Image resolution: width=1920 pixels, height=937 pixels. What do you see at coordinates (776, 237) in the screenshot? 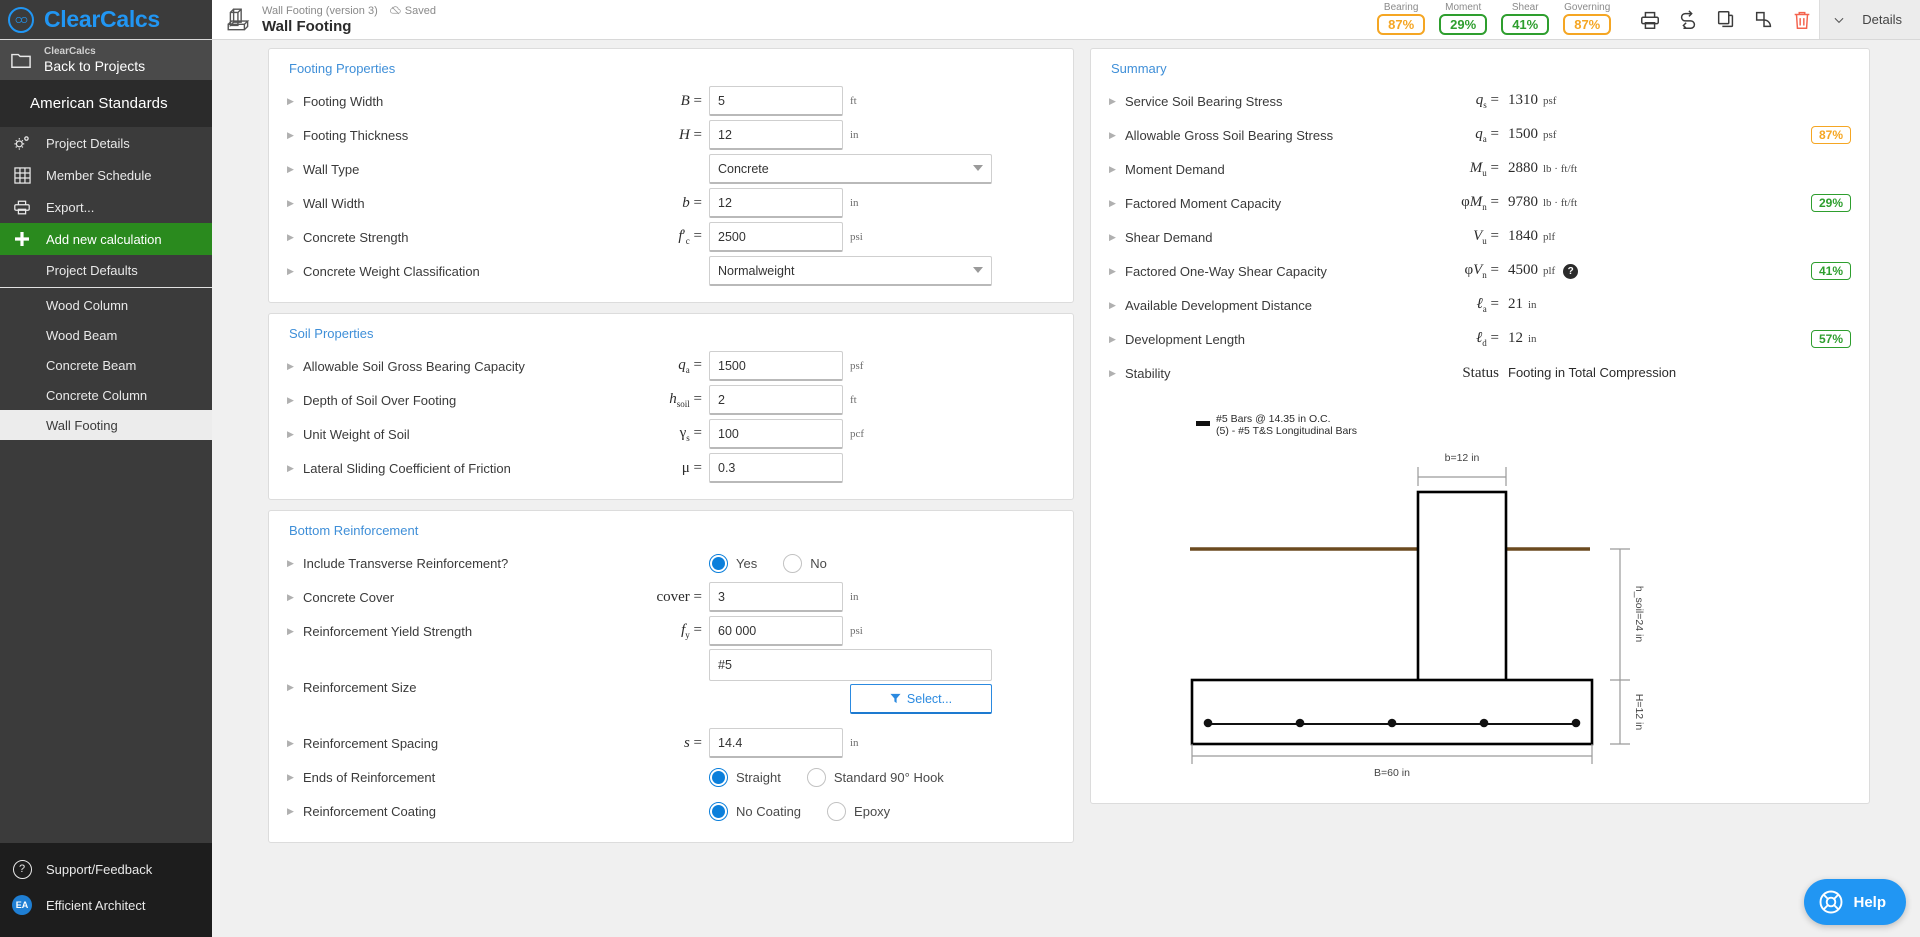
I see `concrete-strength-input` at bounding box center [776, 237].